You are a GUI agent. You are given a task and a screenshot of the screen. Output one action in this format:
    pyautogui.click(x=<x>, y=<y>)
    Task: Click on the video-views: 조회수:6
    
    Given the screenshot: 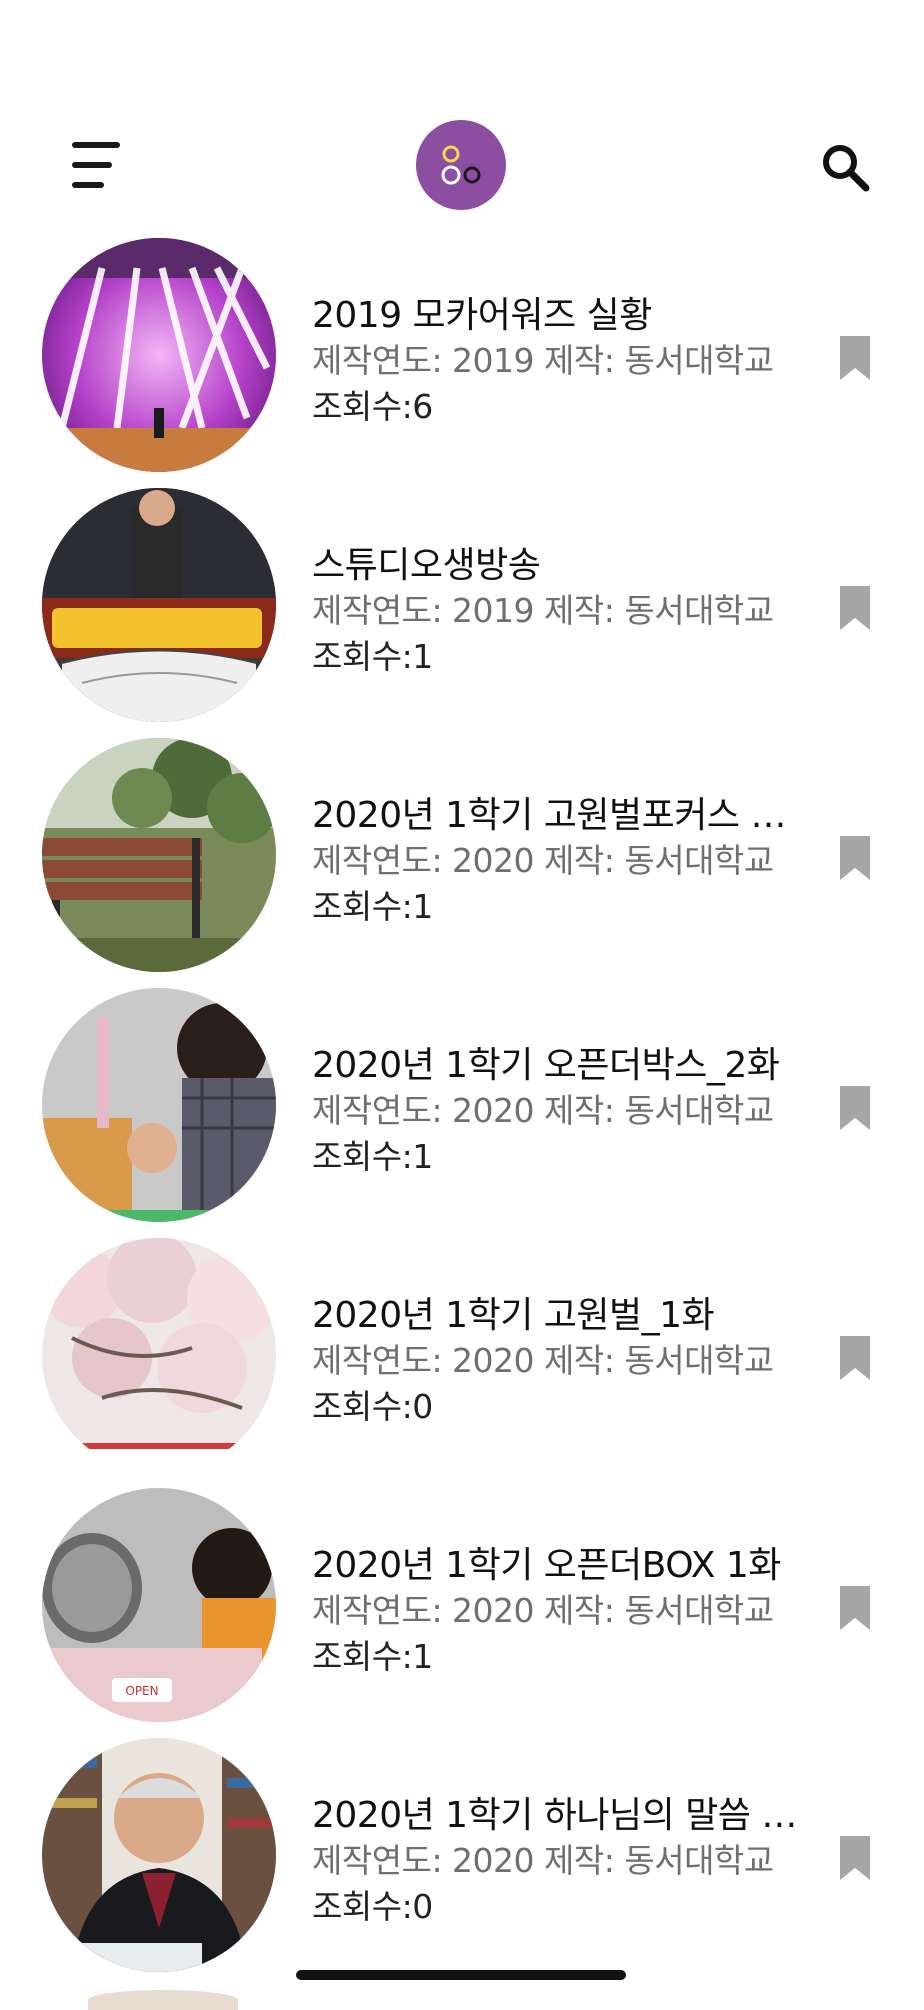 What is the action you would take?
    pyautogui.click(x=372, y=406)
    